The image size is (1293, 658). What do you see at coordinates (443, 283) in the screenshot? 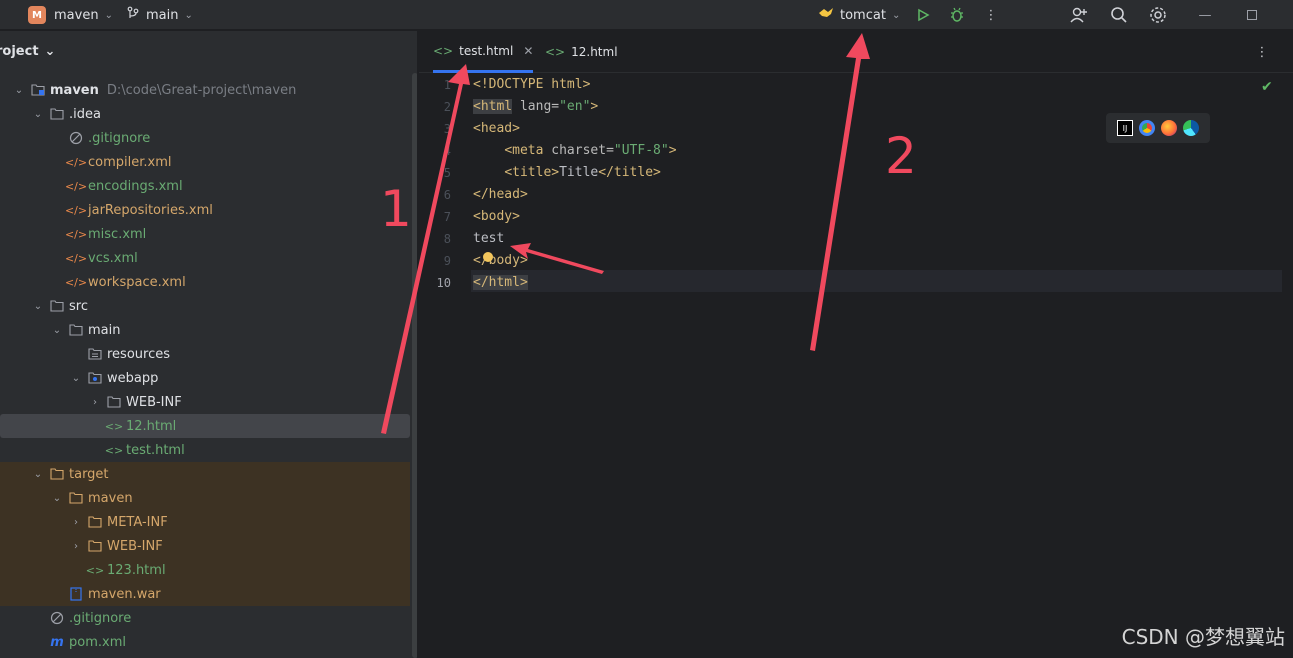
I see `line-number: 10` at bounding box center [443, 283].